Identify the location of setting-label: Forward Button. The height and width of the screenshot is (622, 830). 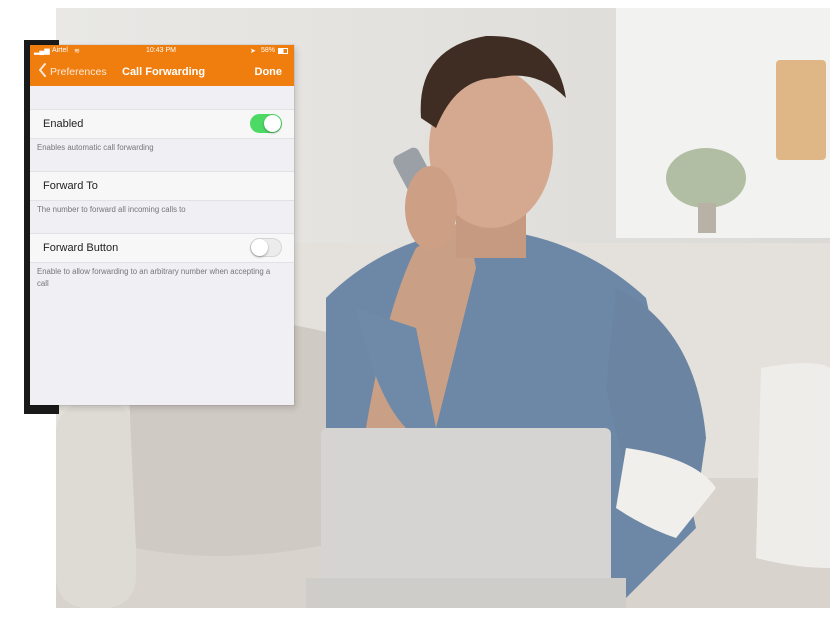
(81, 248).